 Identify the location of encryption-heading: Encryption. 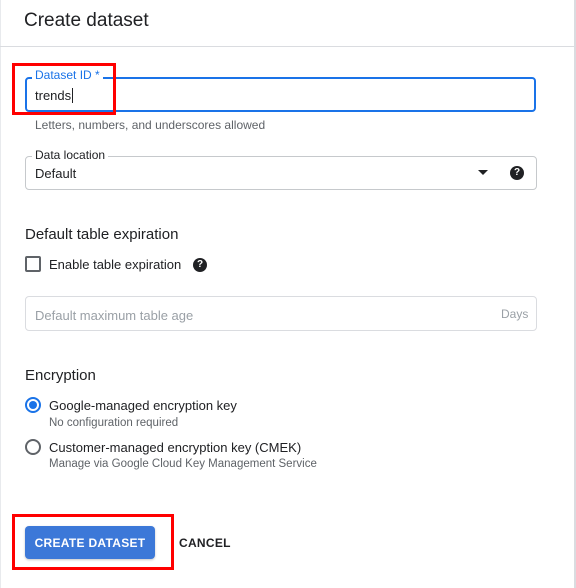
(60, 375).